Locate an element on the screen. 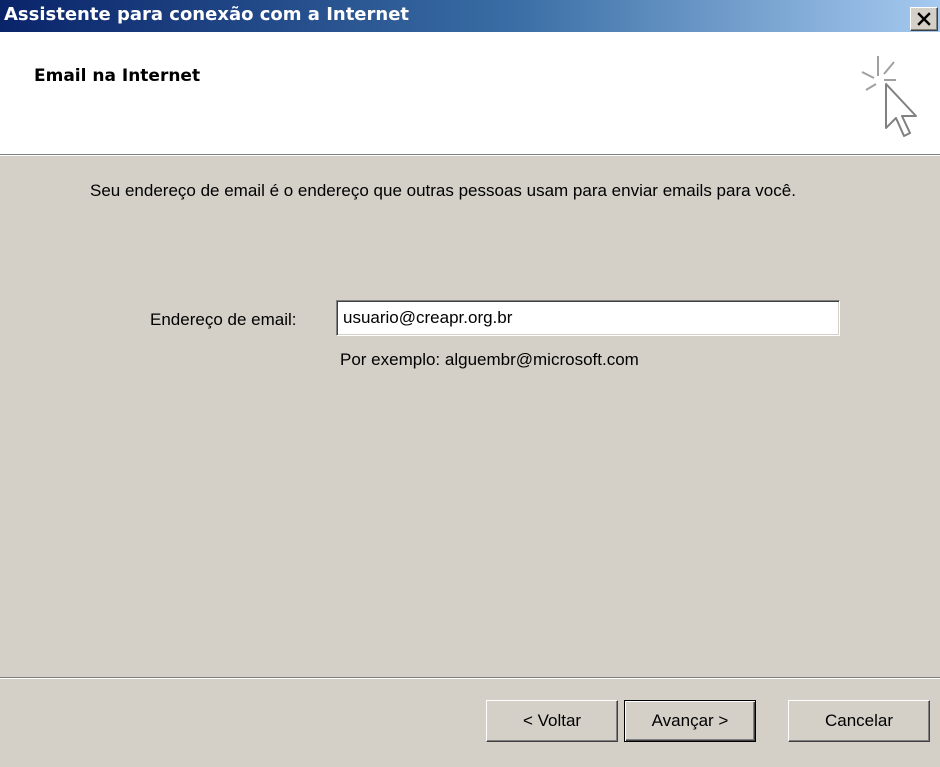 This screenshot has width=940, height=767. next-button: Avançar > is located at coordinates (690, 721).